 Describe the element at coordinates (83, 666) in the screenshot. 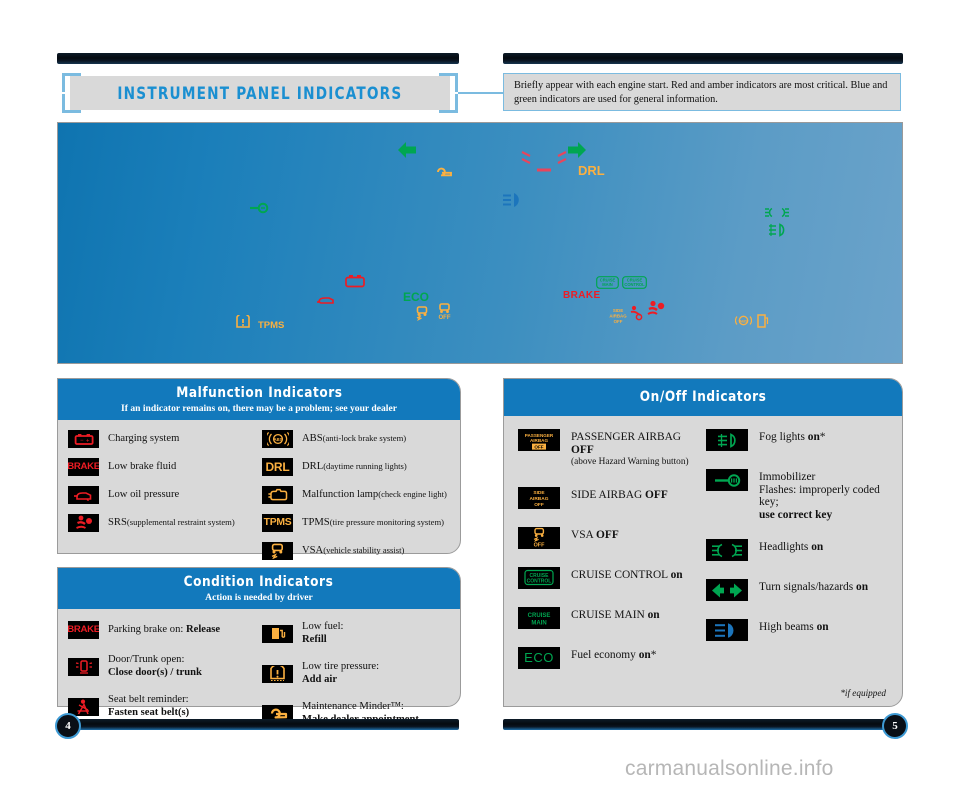

I see `door-trunk-open-icon` at that location.